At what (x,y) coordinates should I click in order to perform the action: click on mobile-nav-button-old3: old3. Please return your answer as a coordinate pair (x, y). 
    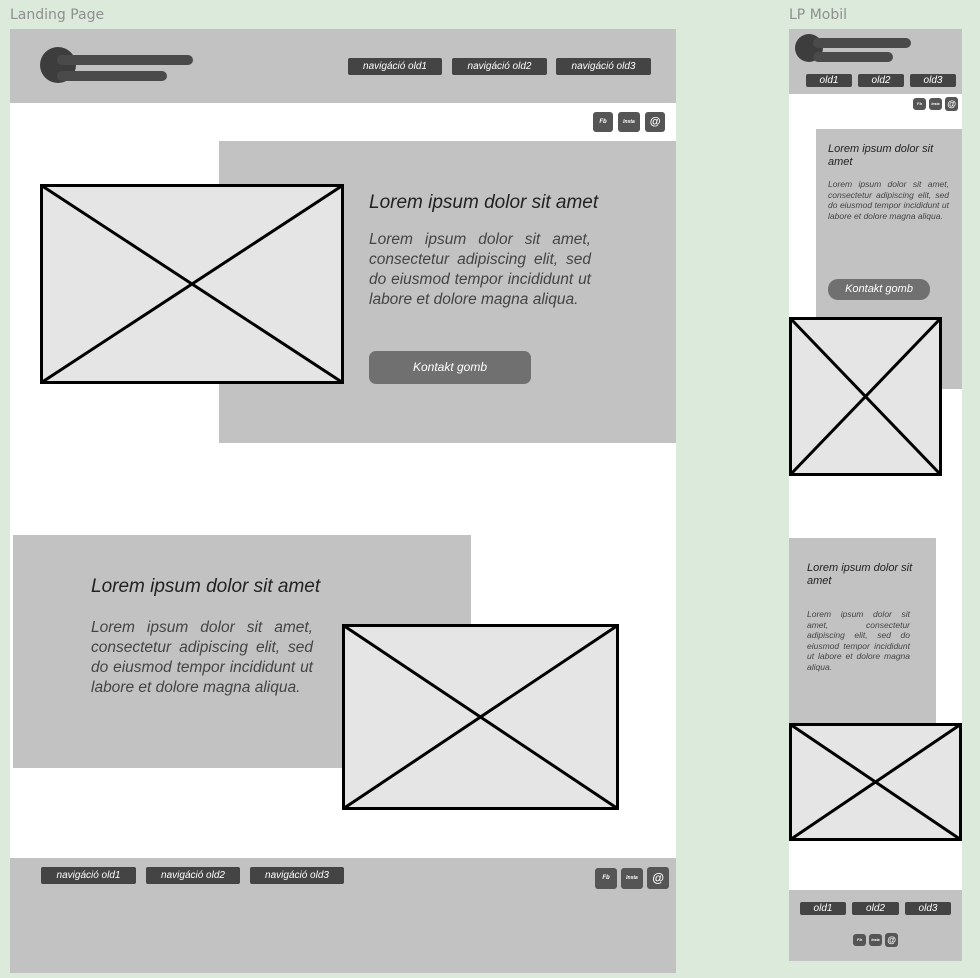
    Looking at the image, I should click on (933, 80).